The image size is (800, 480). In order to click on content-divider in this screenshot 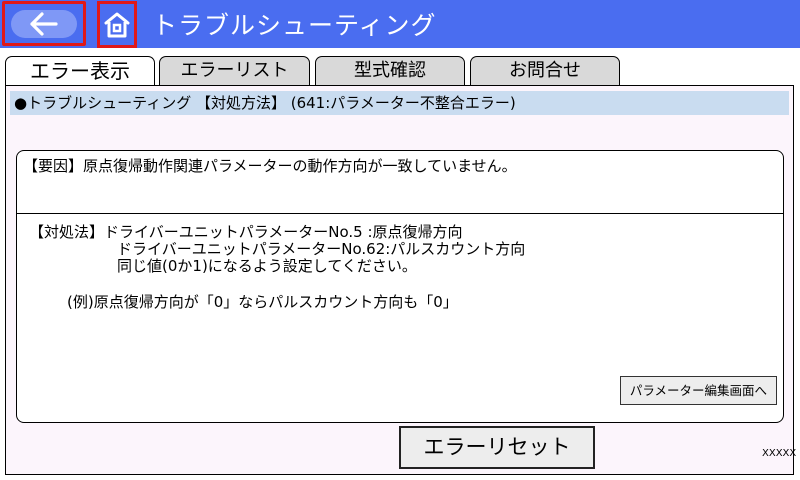, I will do `click(400, 213)`.